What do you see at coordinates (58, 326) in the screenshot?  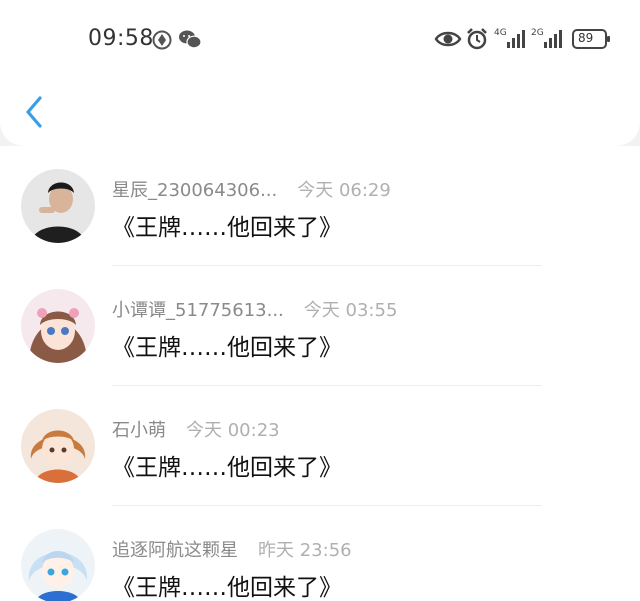 I see `anime-girl-avatar` at bounding box center [58, 326].